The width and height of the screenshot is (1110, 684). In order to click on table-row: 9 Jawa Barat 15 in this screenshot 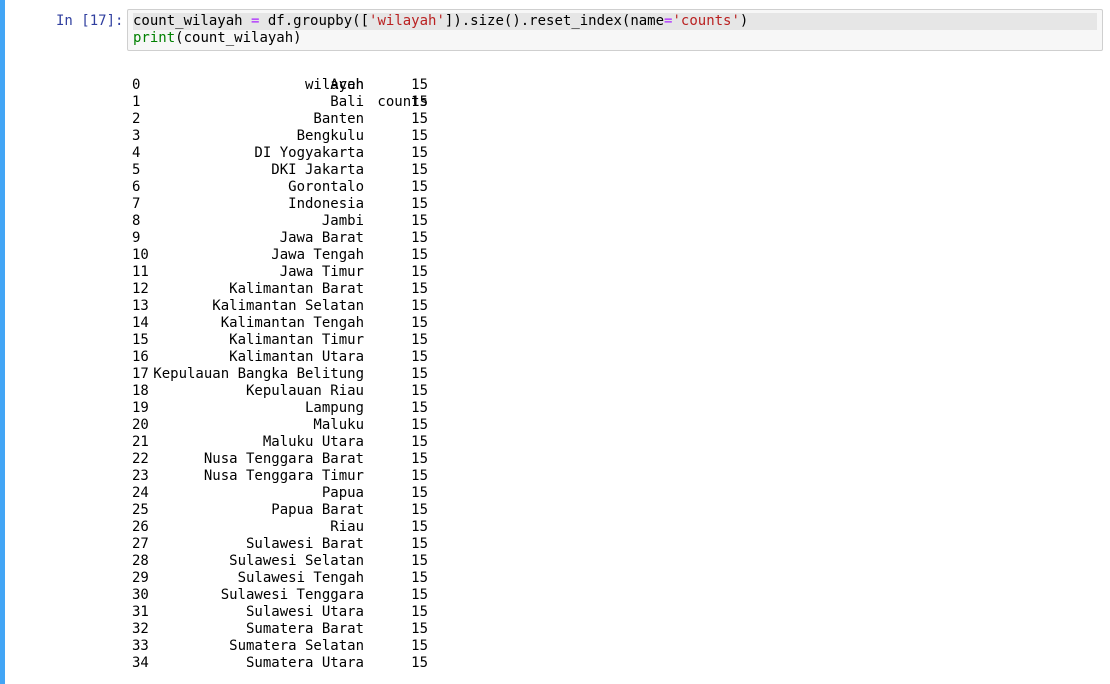, I will do `click(280, 238)`.